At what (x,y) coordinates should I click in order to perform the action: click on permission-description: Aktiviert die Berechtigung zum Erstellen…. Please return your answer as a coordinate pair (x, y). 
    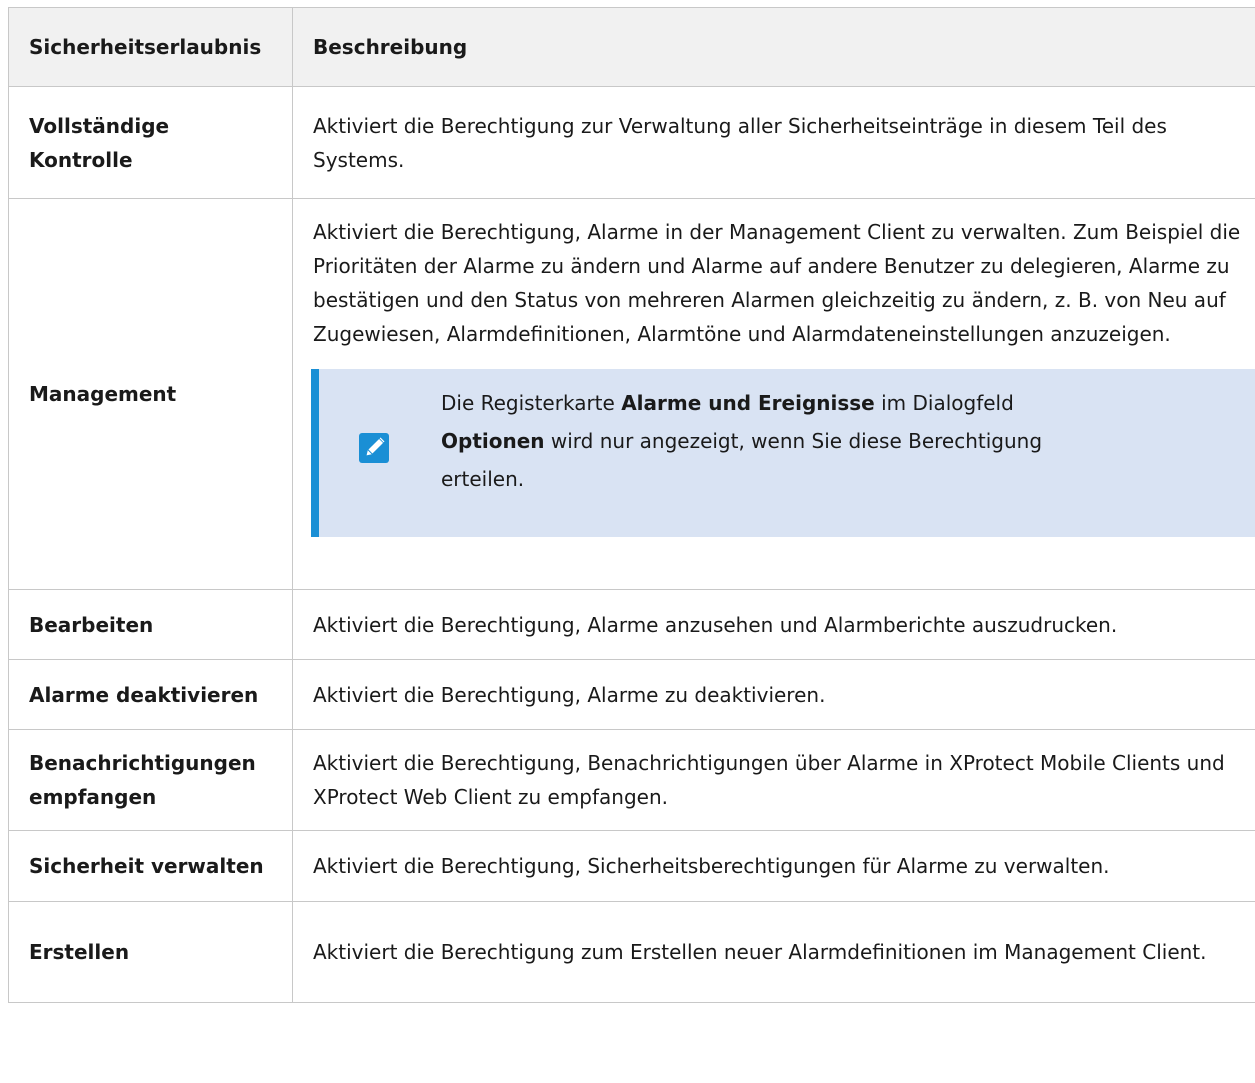
    Looking at the image, I should click on (773, 952).